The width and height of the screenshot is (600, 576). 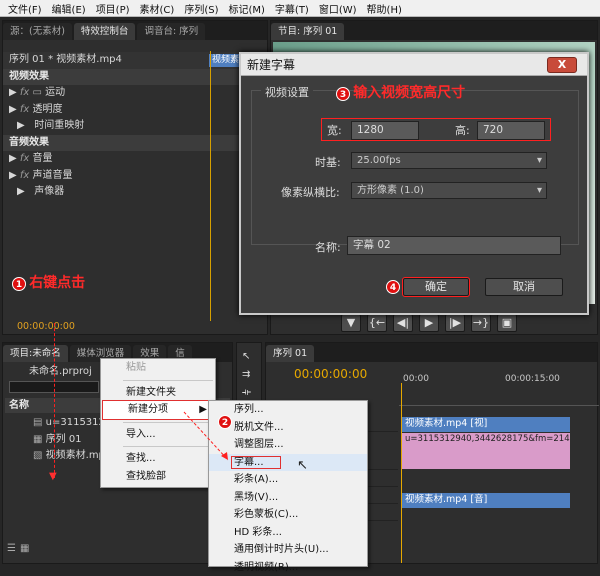 I want to click on track-select-tool-icon: ⇉, so click(x=246, y=374).